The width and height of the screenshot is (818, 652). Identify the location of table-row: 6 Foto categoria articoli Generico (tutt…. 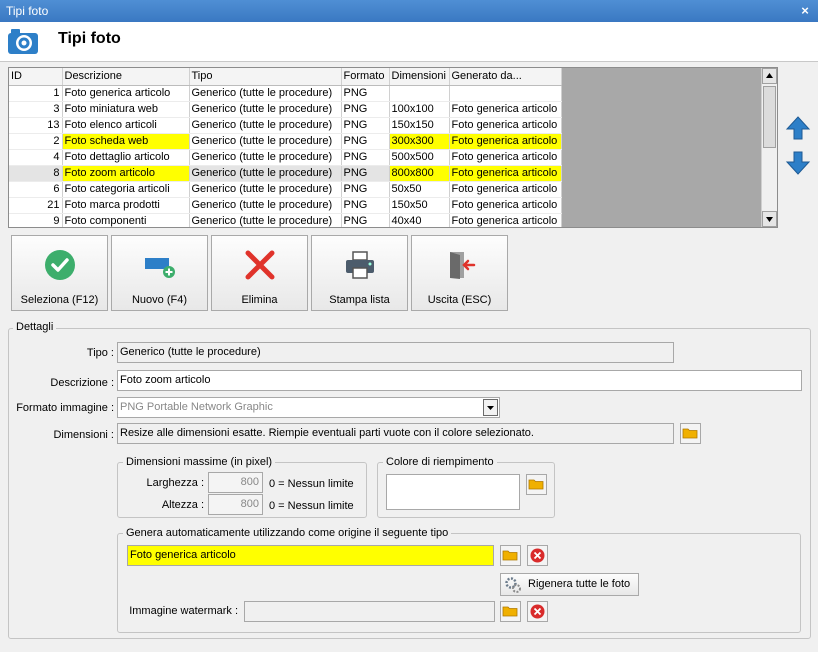
(285, 189).